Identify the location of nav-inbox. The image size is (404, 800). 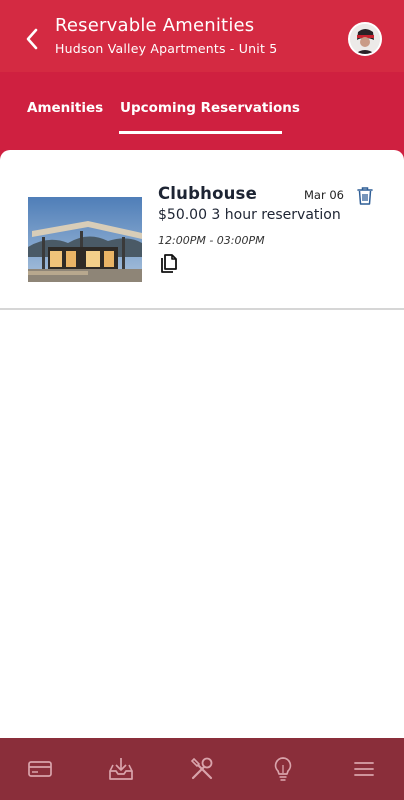
(121, 769).